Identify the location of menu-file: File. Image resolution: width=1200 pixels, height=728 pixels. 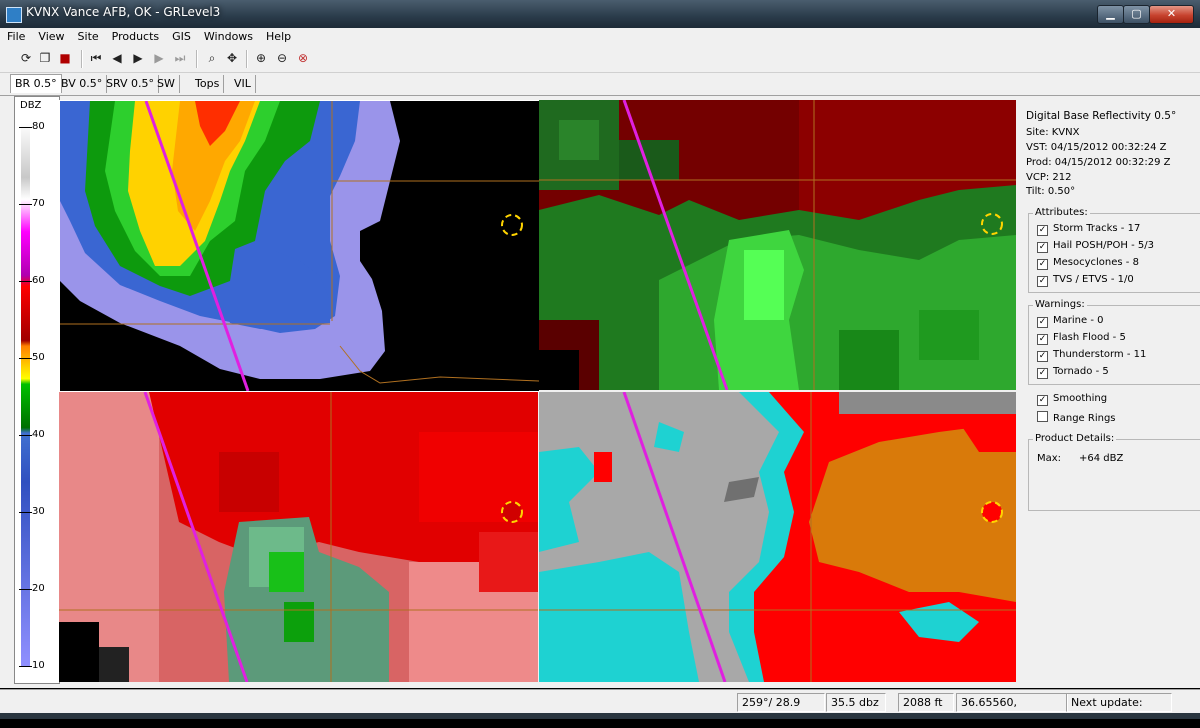
(15, 35).